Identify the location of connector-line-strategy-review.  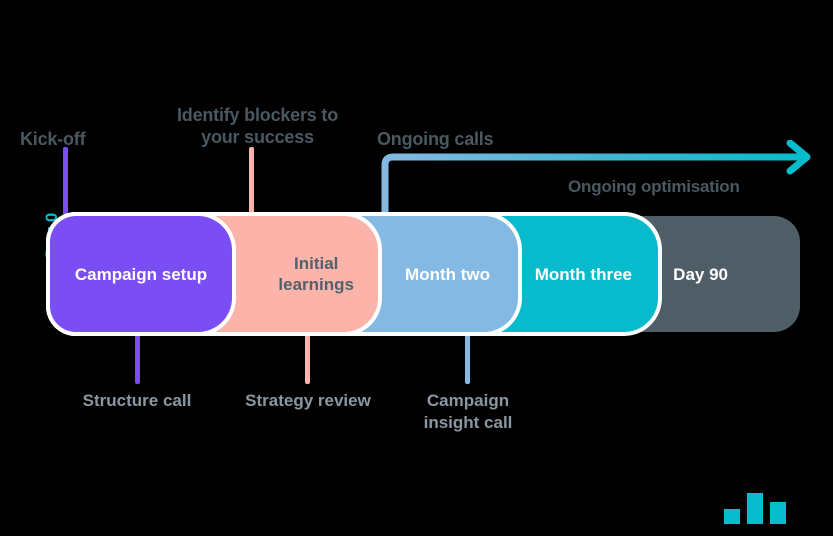
(307, 357).